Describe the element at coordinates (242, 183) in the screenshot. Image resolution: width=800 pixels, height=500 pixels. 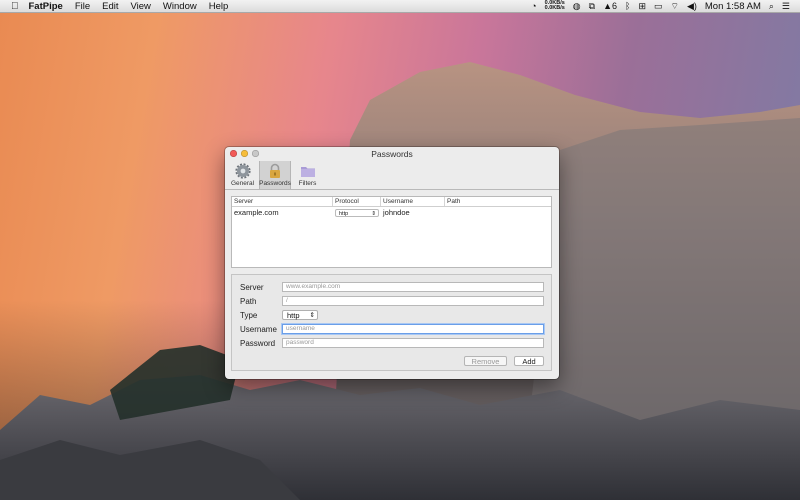
I see `tab-general-label: General` at that location.